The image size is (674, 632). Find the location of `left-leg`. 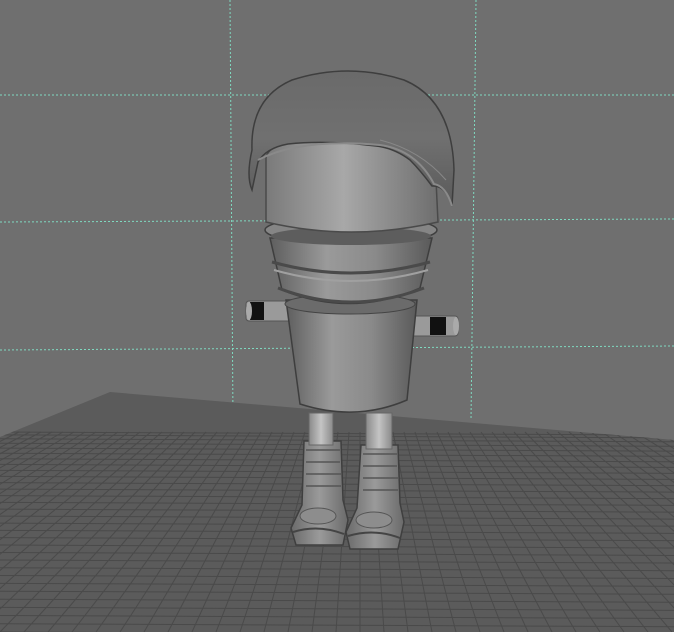

left-leg is located at coordinates (321, 429).